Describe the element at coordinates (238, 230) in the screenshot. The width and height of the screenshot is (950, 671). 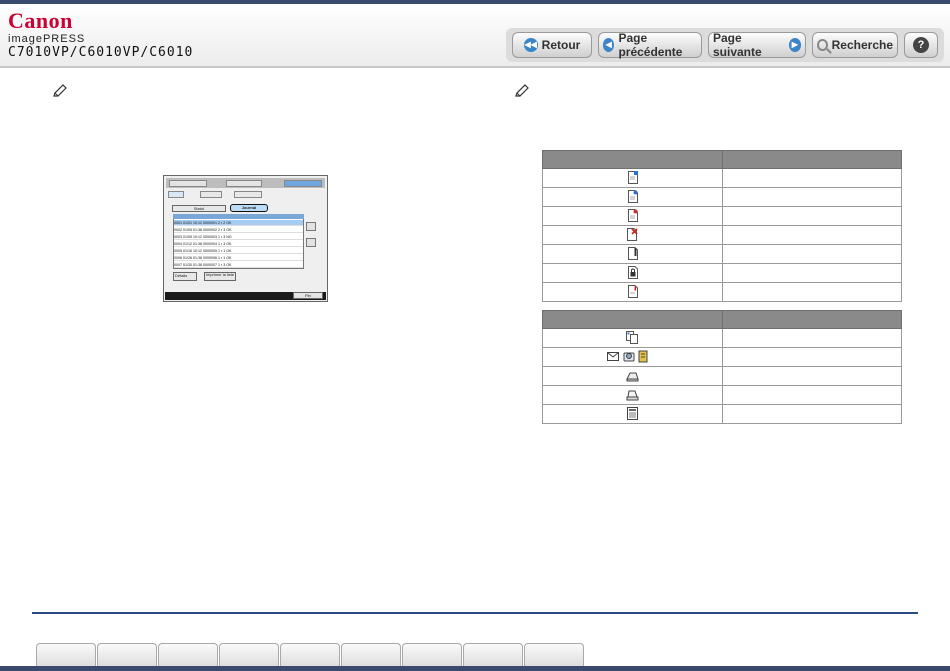
I see `screen-job-row: 0002 01/05 01:38 0000002 2 ▪ 3 OK` at that location.